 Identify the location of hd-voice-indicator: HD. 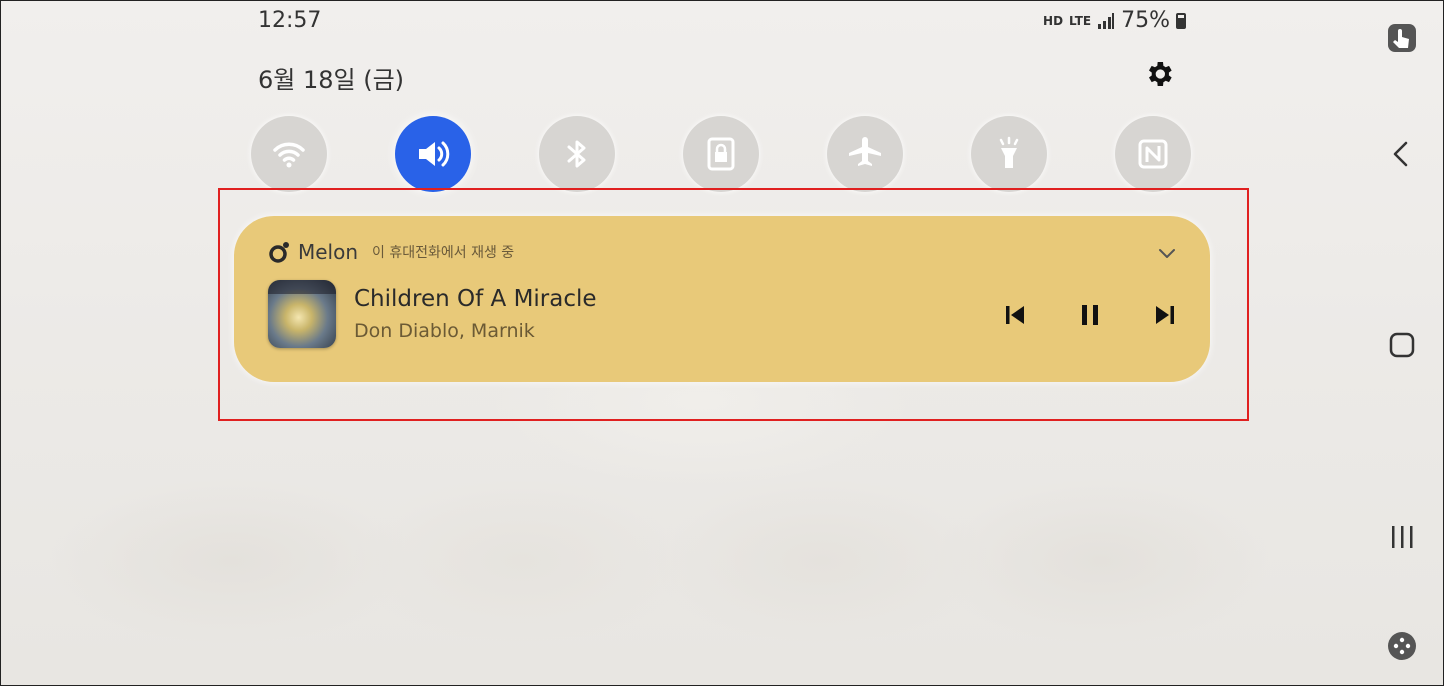
(1053, 20).